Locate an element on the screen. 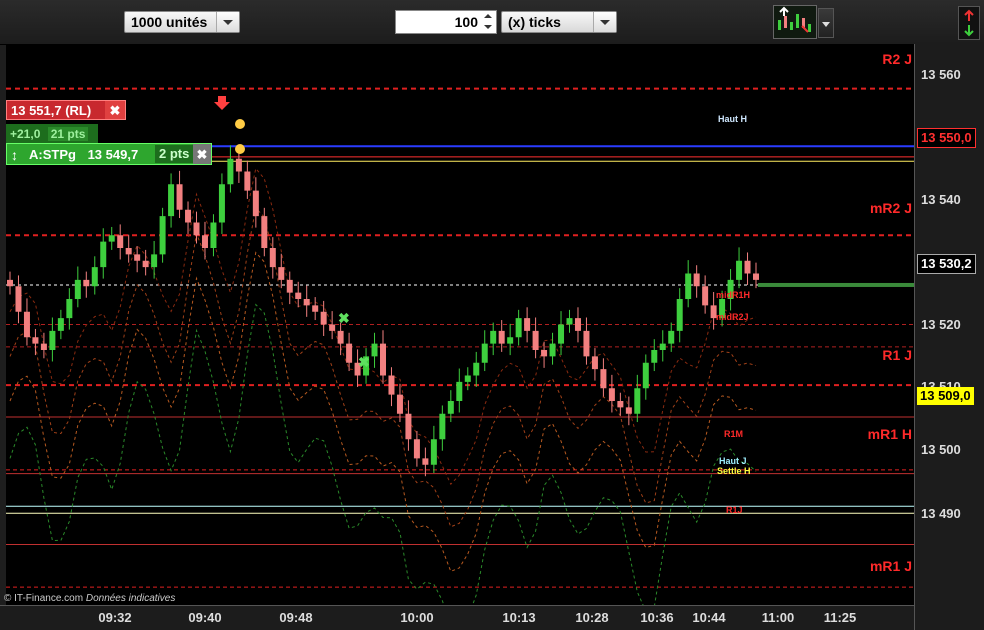 The image size is (984, 630). price-tick: 13 490 is located at coordinates (941, 513).